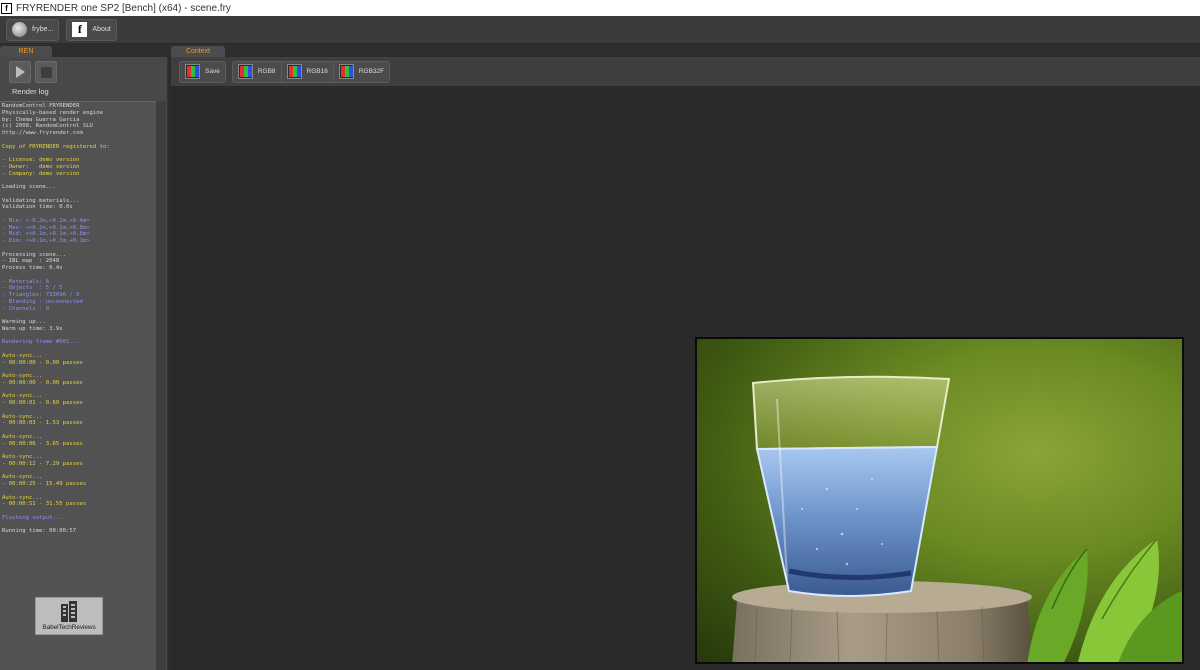 The width and height of the screenshot is (1200, 670). What do you see at coordinates (42, 403) in the screenshot?
I see `log-line: - 00:00:01 - 0.60 passes` at bounding box center [42, 403].